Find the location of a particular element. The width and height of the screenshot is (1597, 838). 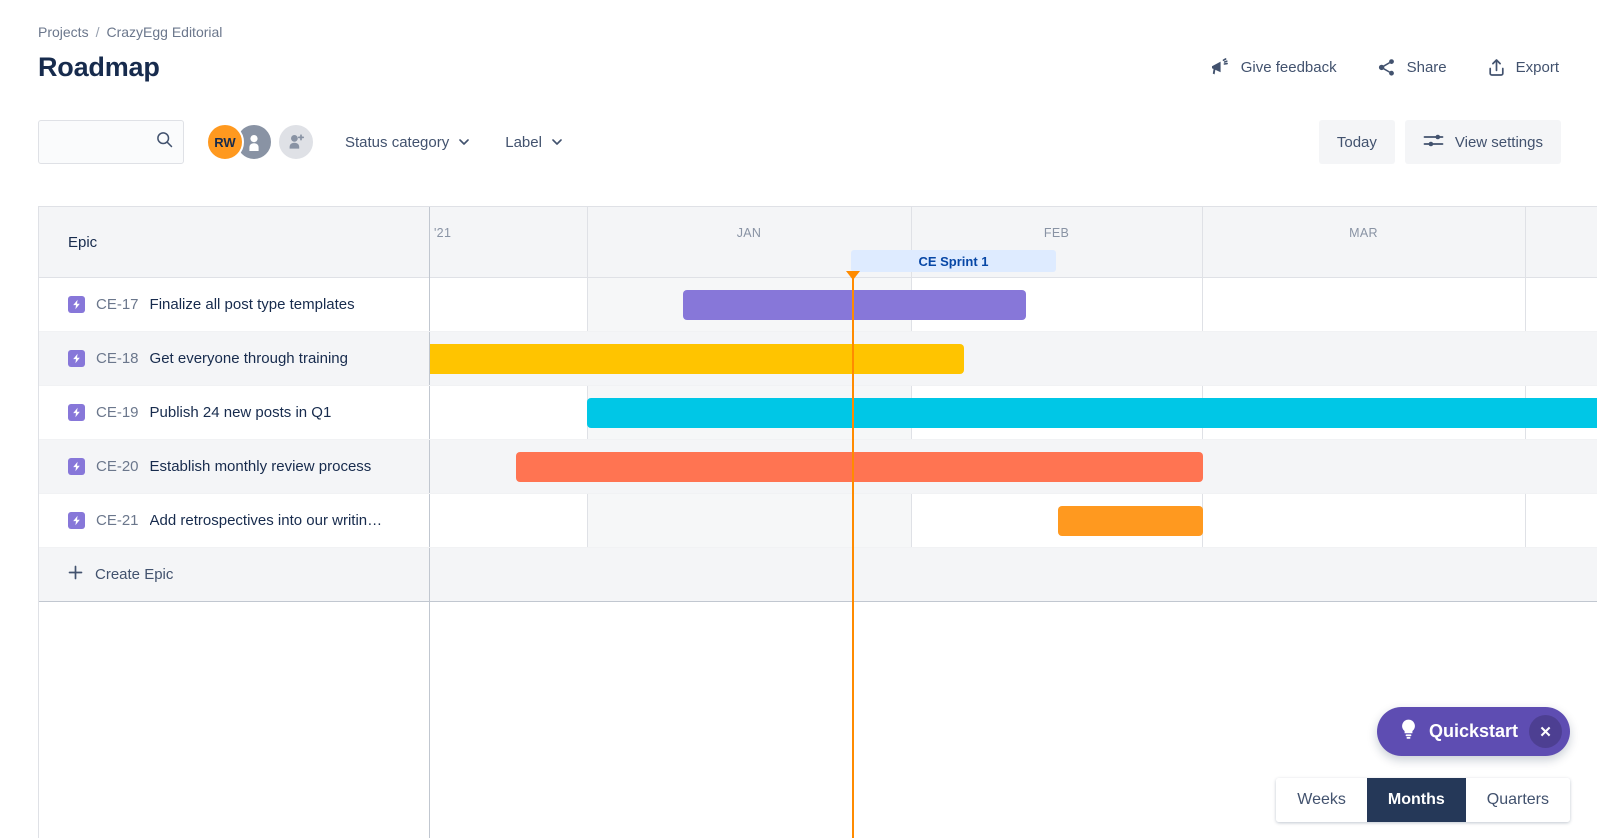

close-icon: ✕ is located at coordinates (1545, 731).